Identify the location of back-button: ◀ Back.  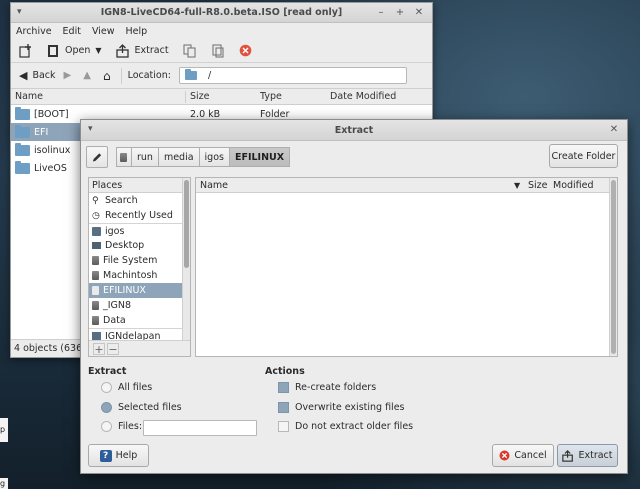
(37, 76).